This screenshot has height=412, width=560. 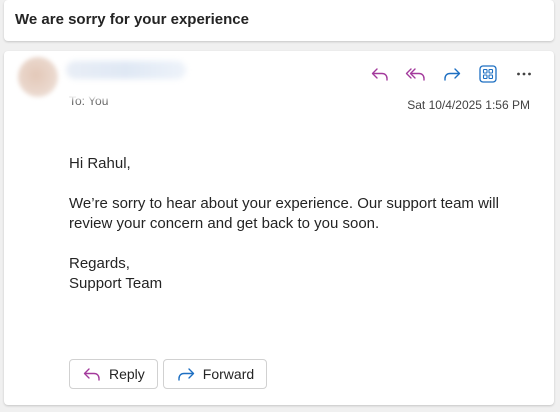 I want to click on sender-avatar, so click(x=38, y=77).